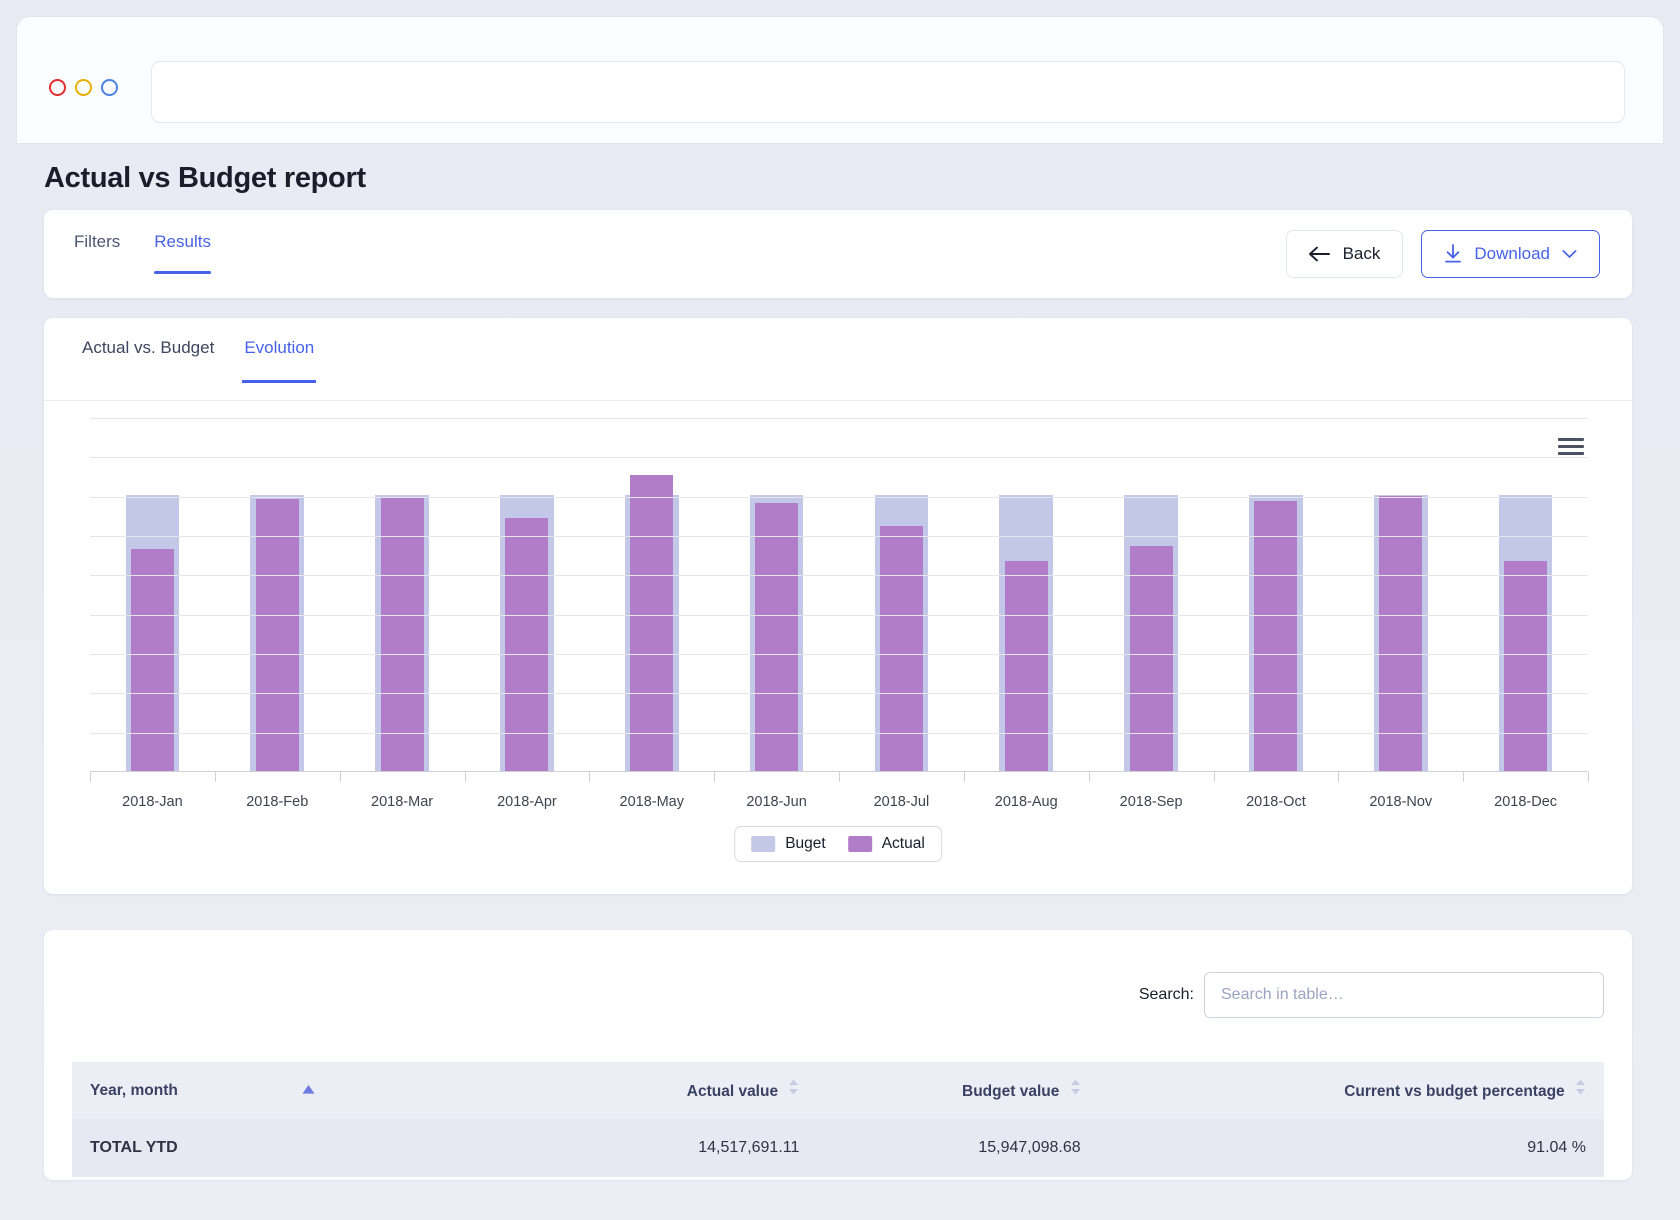  Describe the element at coordinates (279, 360) in the screenshot. I see `tab-evolution: Evolution` at that location.